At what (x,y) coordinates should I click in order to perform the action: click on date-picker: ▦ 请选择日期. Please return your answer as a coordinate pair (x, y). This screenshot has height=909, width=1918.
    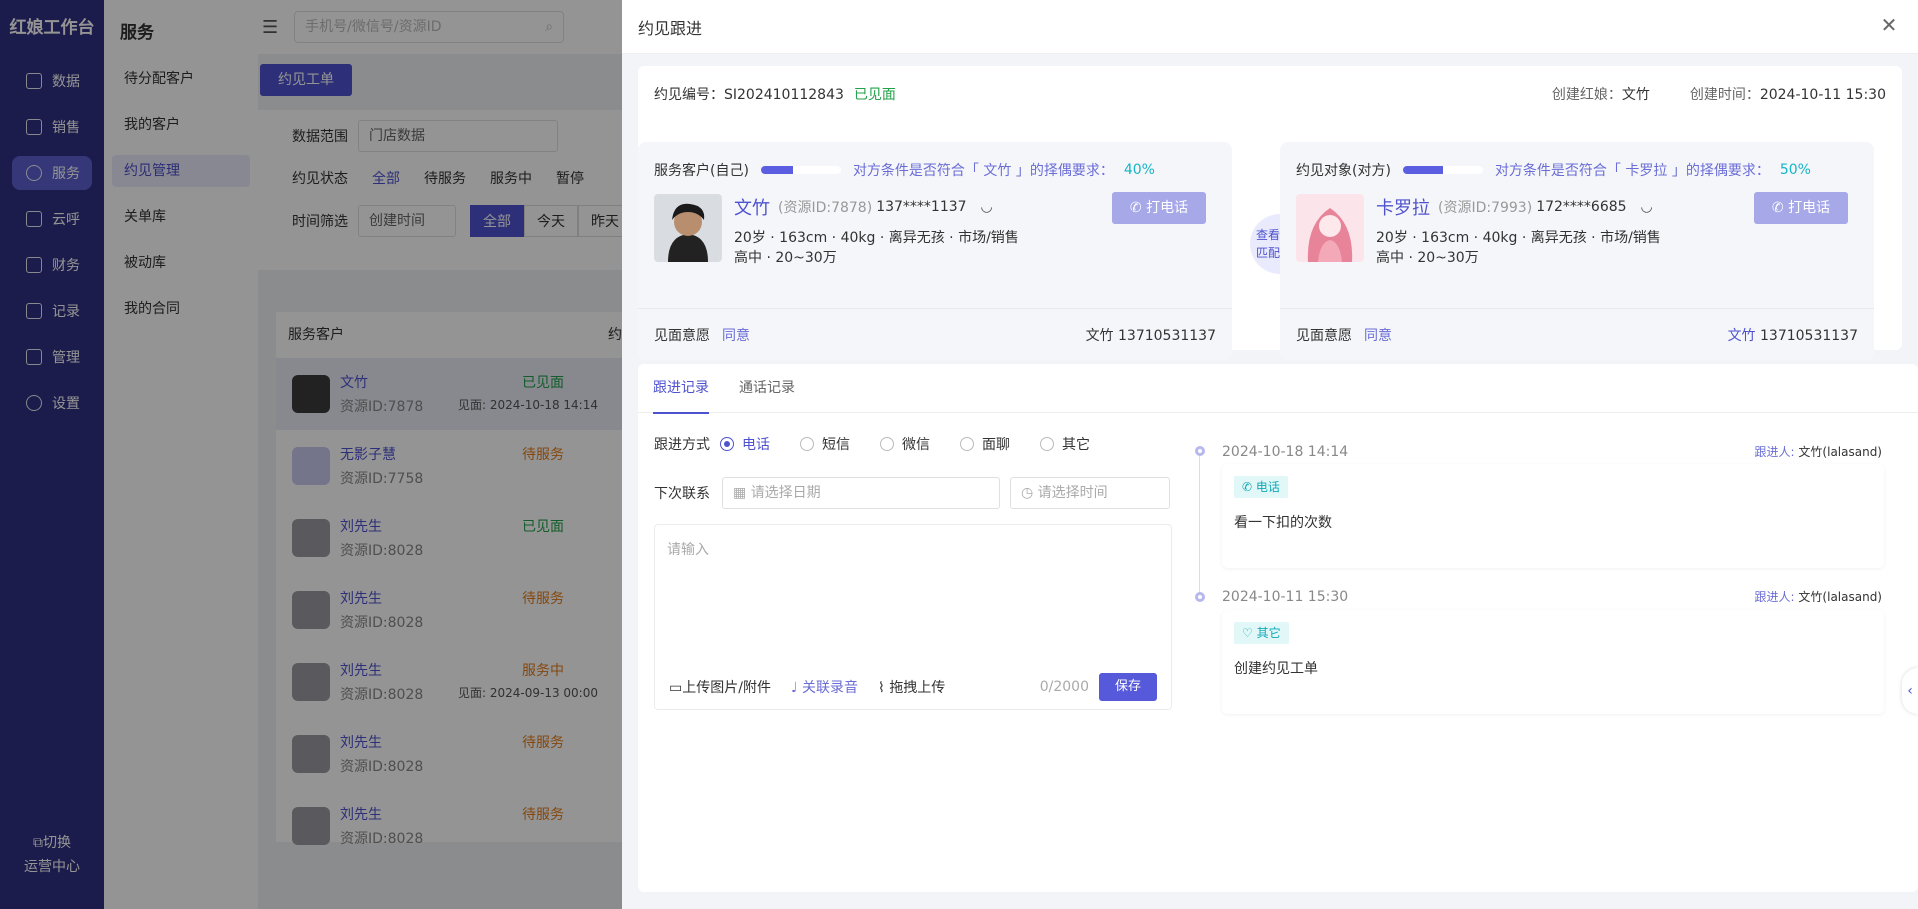
    Looking at the image, I should click on (861, 493).